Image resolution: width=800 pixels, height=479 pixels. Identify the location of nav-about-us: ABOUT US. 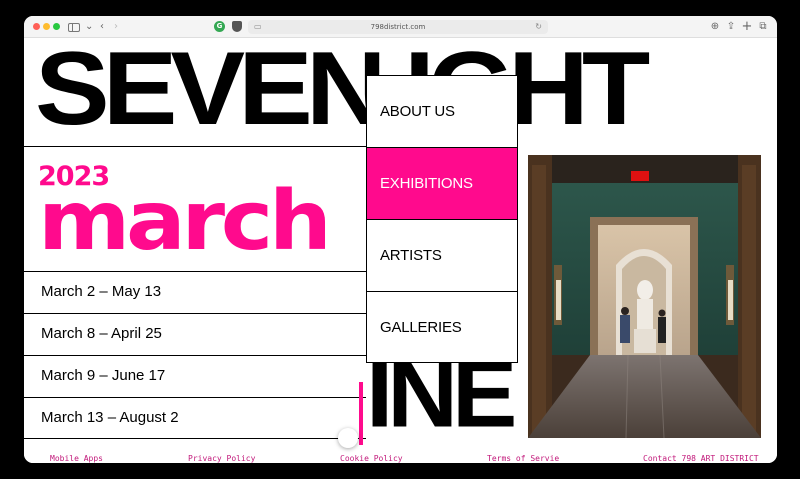
(442, 111).